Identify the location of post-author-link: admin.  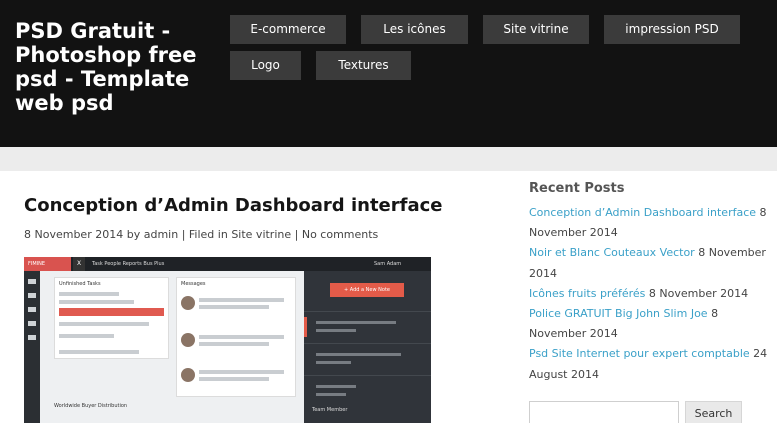
(161, 234).